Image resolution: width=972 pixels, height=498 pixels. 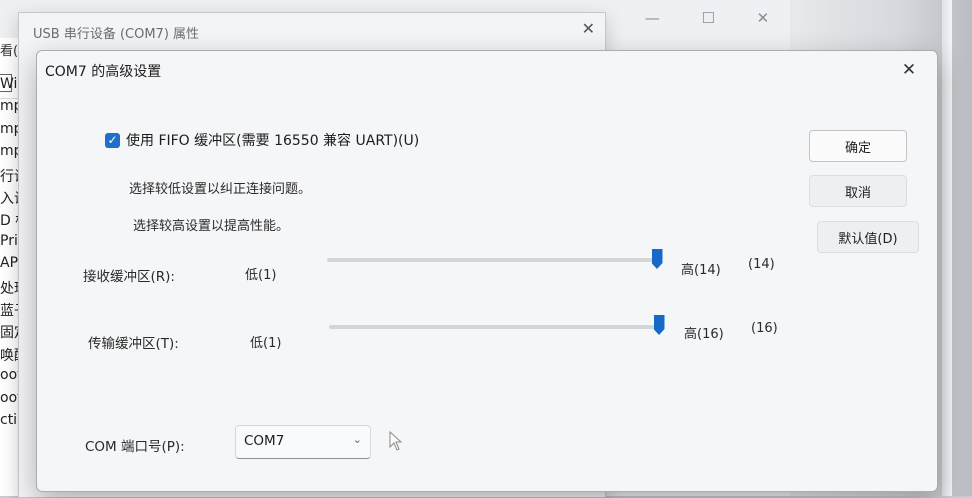 I want to click on properties-window-title: USB 串行设备 (COM7) 属性, so click(x=116, y=34).